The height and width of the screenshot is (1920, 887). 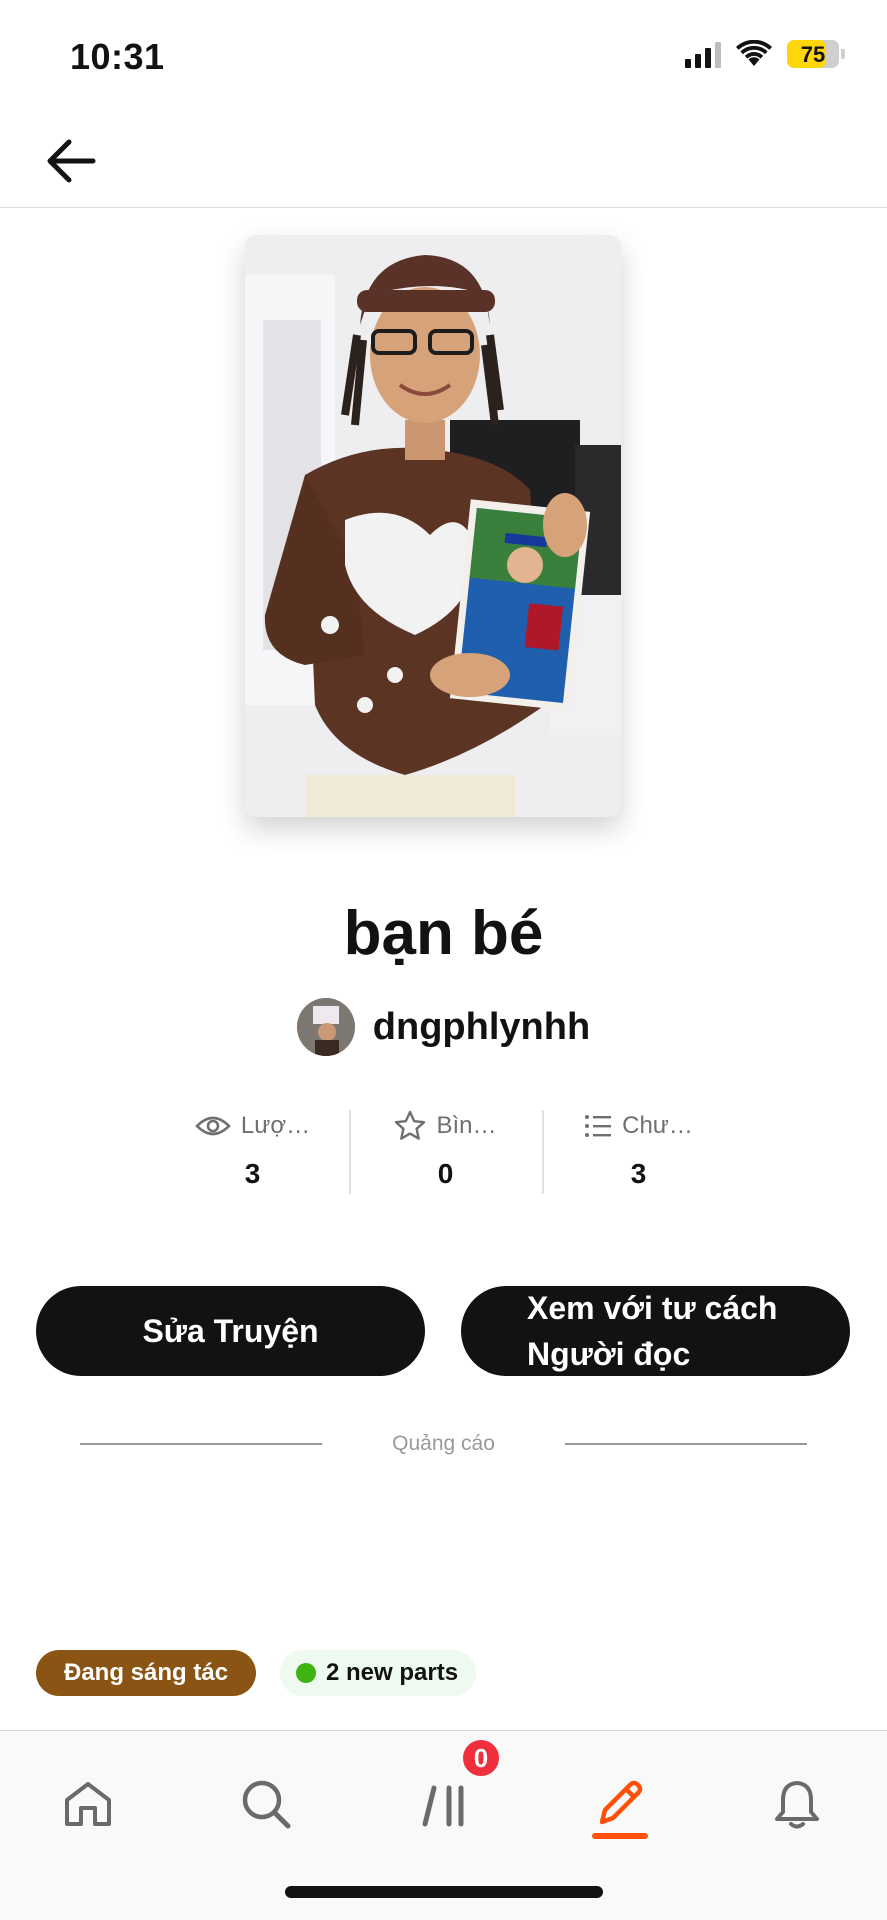 I want to click on bell-icon, so click(x=797, y=1805).